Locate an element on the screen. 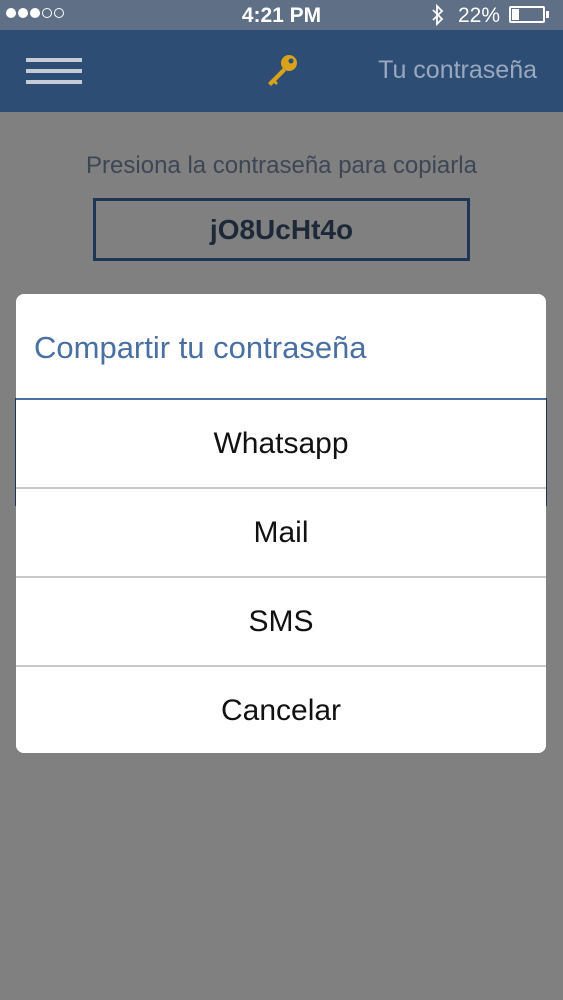 Image resolution: width=563 pixels, height=1000 pixels. option-mail-button: Mail is located at coordinates (281, 533).